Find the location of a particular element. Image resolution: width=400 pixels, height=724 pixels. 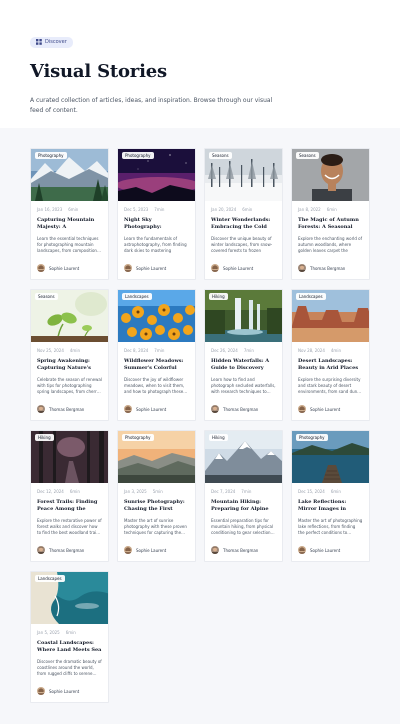

story-meta: Jan 16, 2023 6min is located at coordinates (72, 209).